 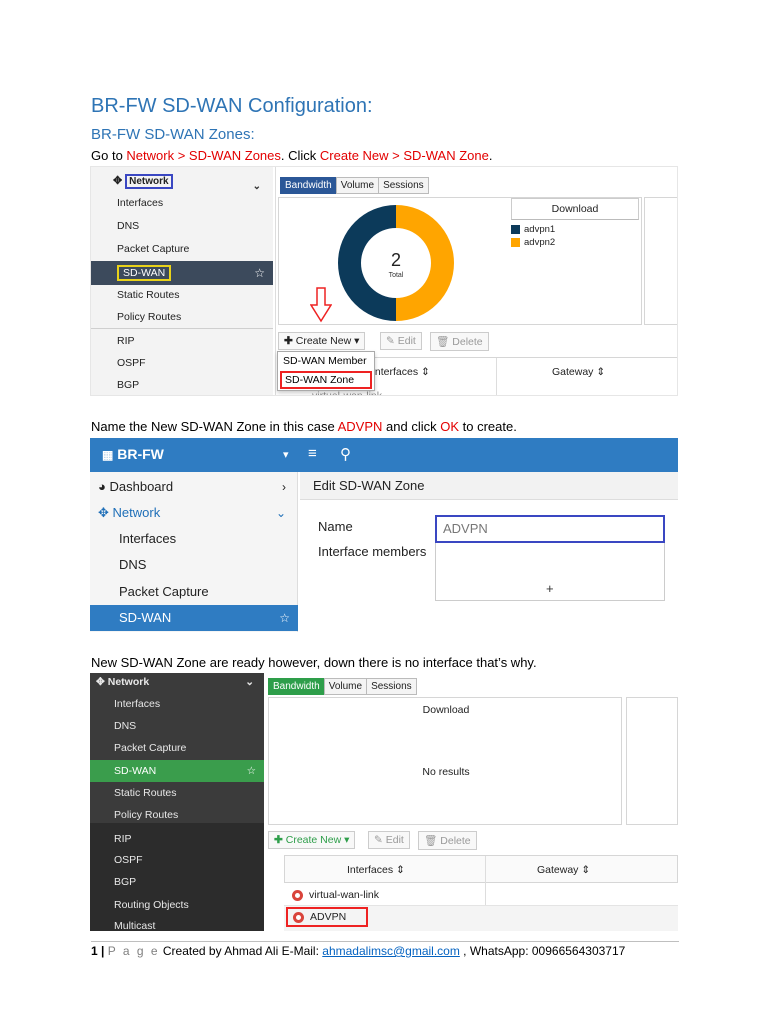 I want to click on document-subheading: BR-FW SD-WAN Zones:, so click(x=173, y=134).